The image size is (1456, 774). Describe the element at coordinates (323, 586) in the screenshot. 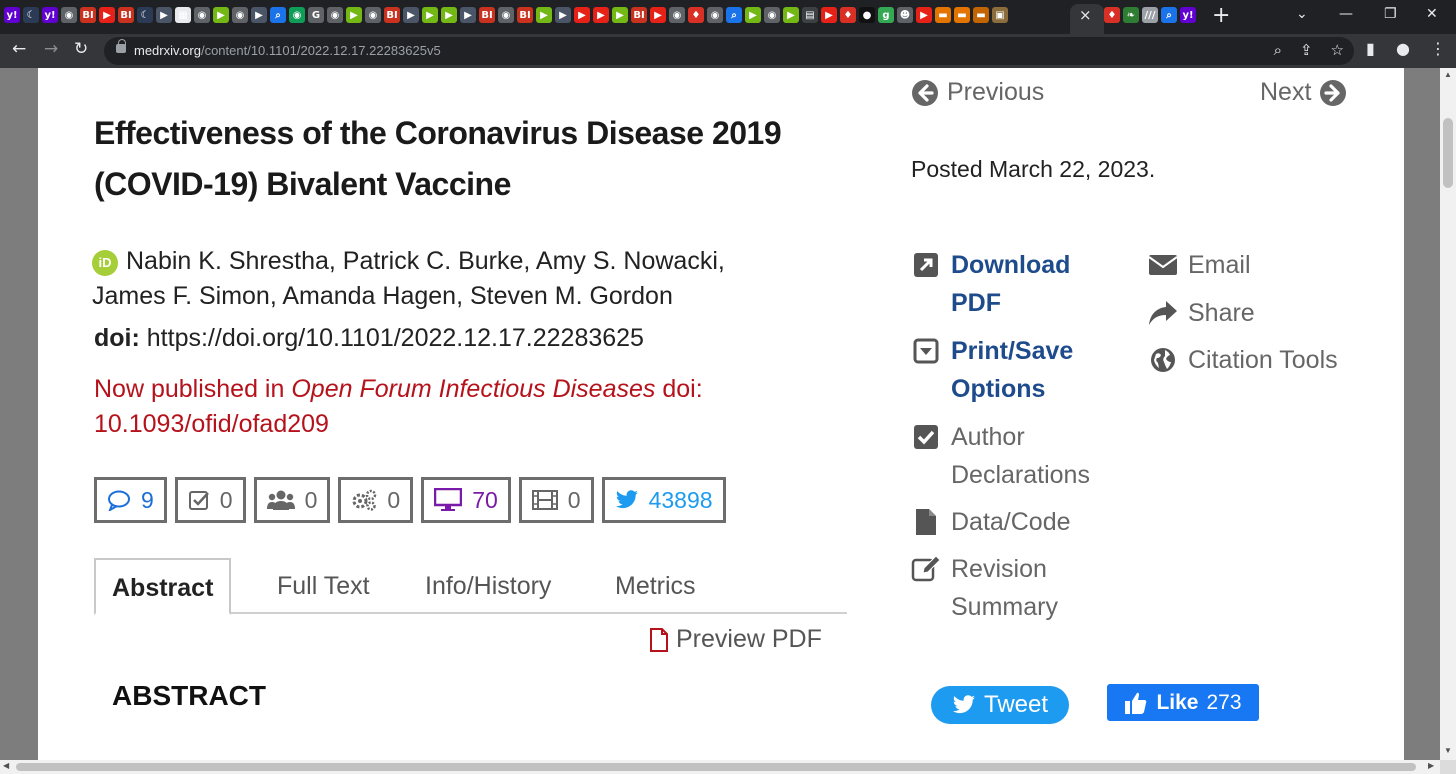

I see `tab-full-text: Full Text` at that location.